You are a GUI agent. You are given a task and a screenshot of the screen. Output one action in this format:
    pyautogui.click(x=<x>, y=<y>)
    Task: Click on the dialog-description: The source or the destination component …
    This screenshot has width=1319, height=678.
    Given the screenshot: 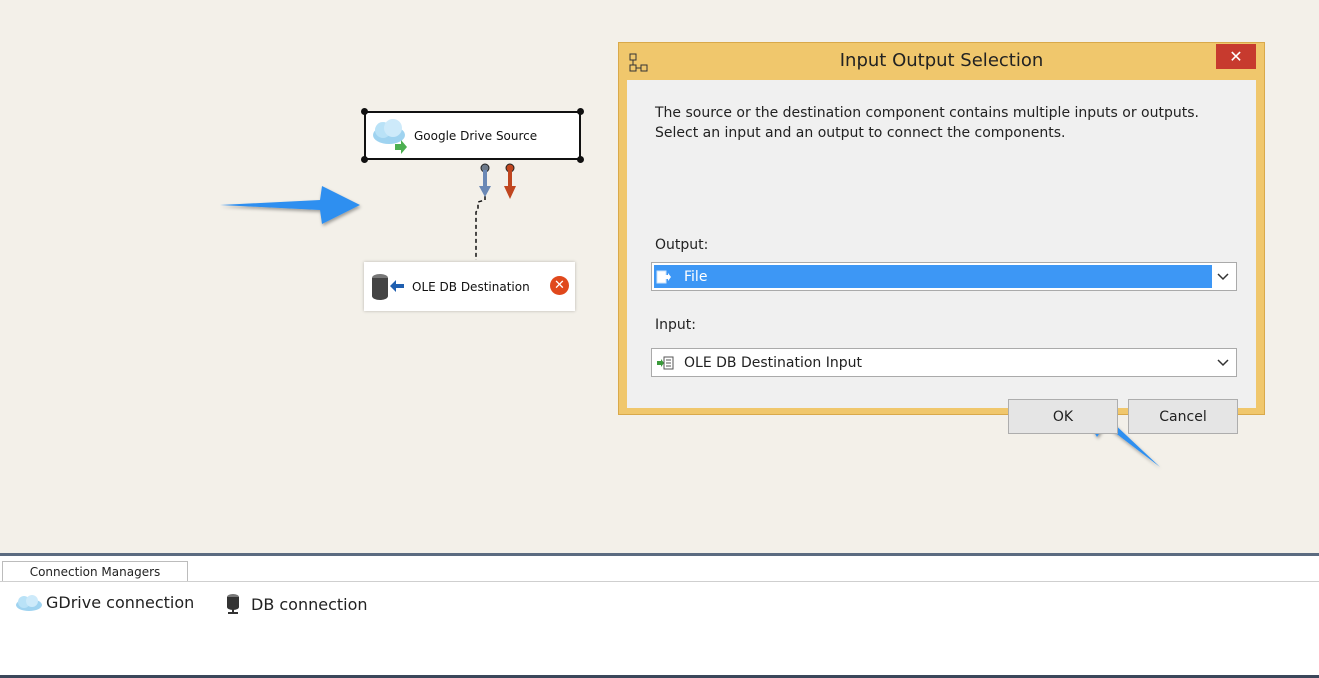 What is the action you would take?
    pyautogui.click(x=927, y=123)
    